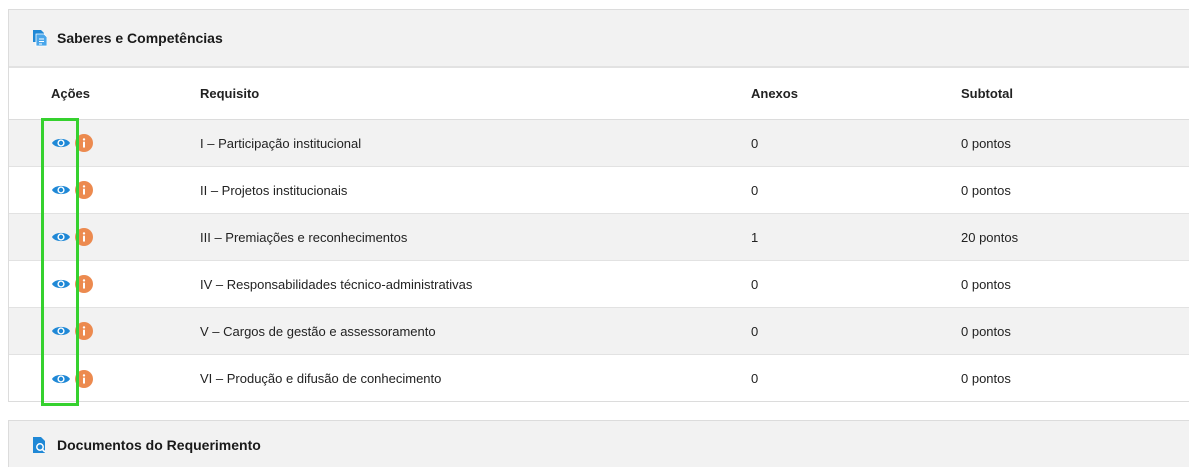 This screenshot has width=1189, height=467. Describe the element at coordinates (755, 237) in the screenshot. I see `anexos-cell: 1` at that location.